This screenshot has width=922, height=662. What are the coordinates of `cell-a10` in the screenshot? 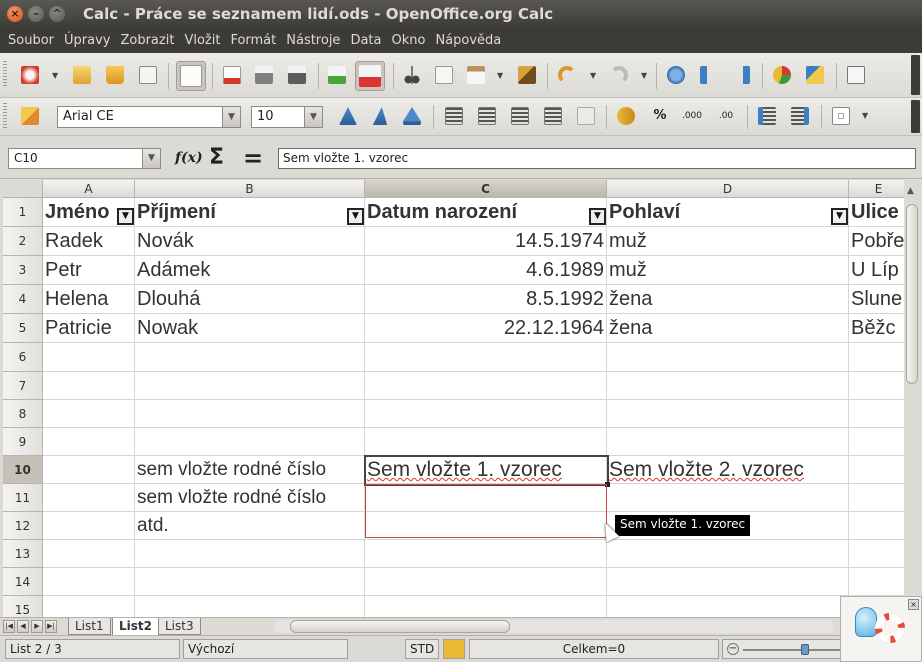 It's located at (89, 470).